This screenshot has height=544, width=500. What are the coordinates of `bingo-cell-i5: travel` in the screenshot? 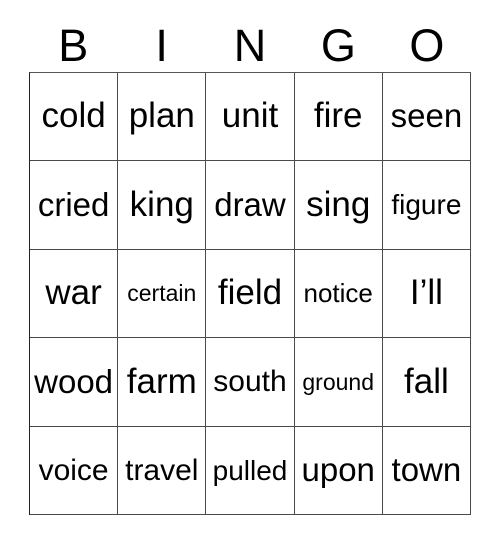 It's located at (162, 470).